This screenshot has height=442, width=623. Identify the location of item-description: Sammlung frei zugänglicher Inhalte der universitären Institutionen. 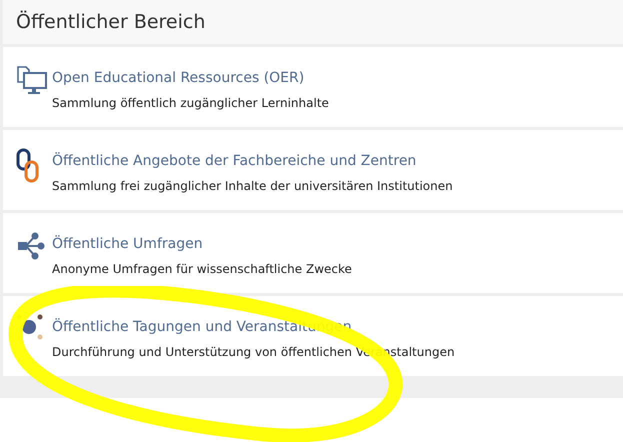
(252, 186).